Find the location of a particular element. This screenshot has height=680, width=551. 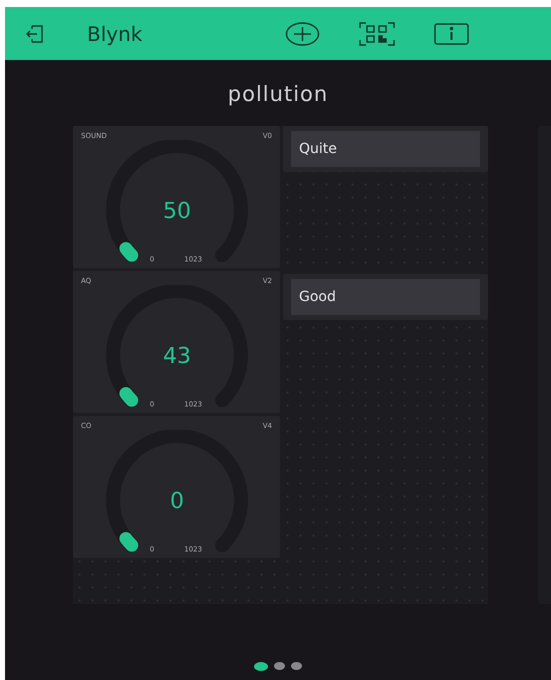

app-title: Blynk is located at coordinates (115, 34).